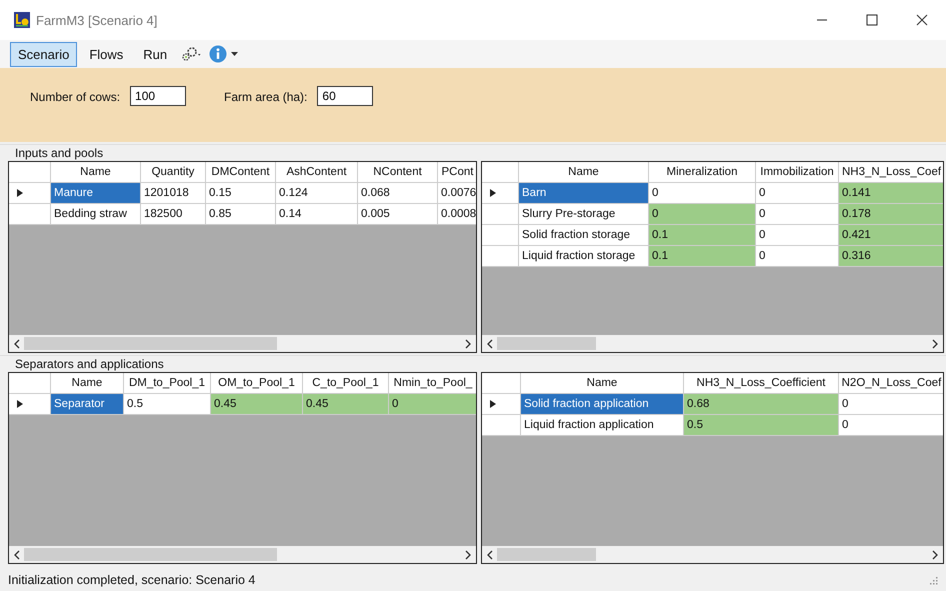  I want to click on menu-item: Scenario, so click(44, 54).